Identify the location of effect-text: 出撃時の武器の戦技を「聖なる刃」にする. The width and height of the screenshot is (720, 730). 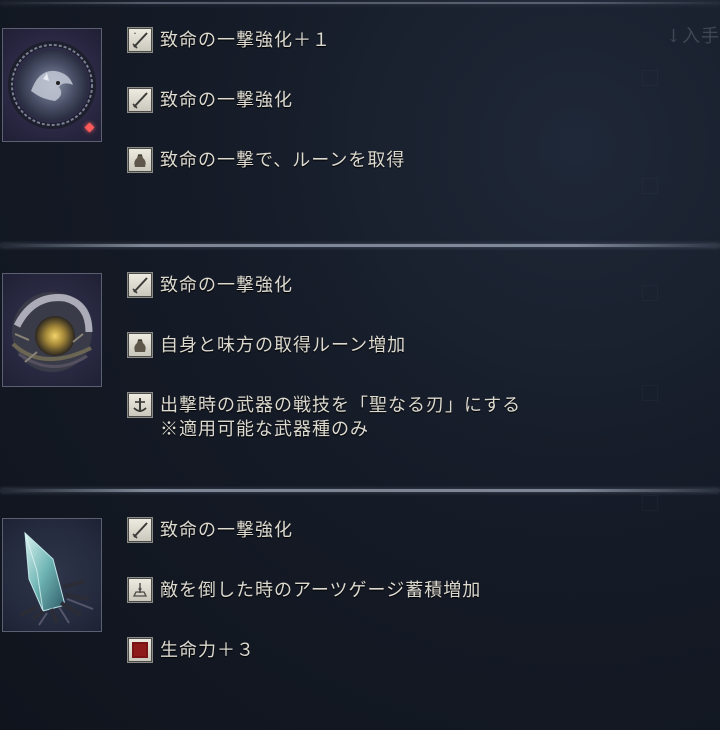
(341, 405).